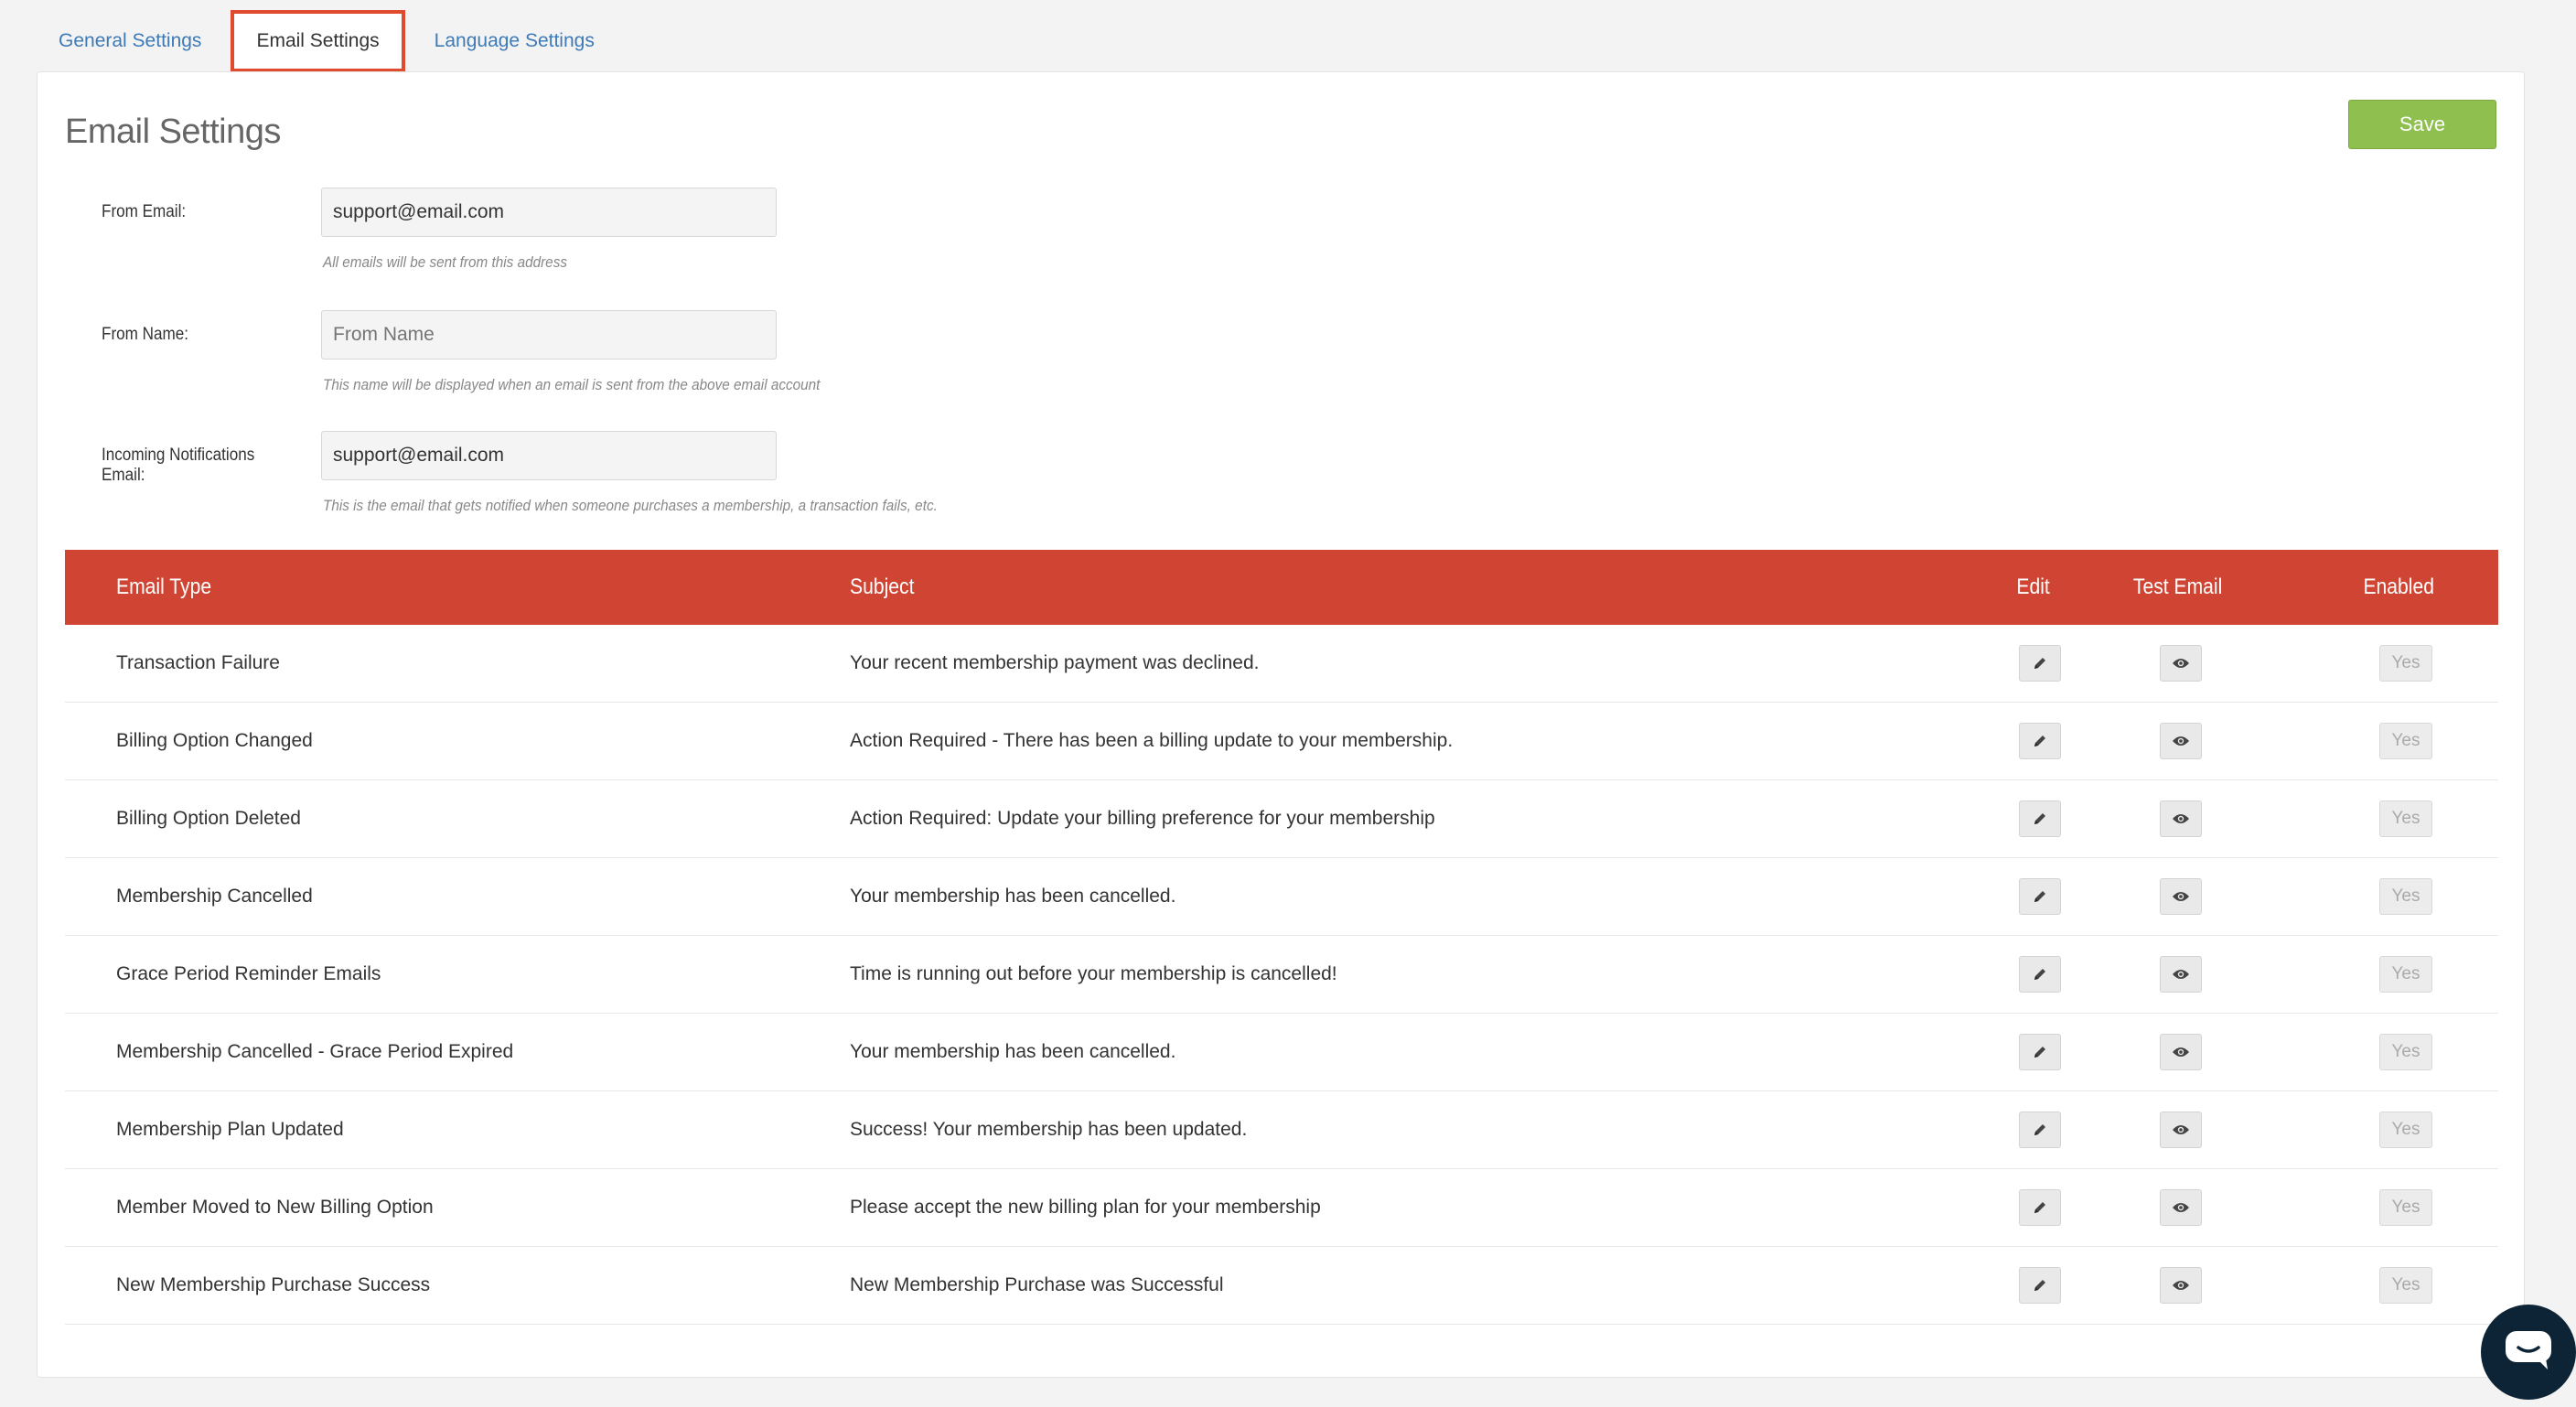 The height and width of the screenshot is (1407, 2576). Describe the element at coordinates (215, 896) in the screenshot. I see `email-type-cell: Membership Cancelled` at that location.